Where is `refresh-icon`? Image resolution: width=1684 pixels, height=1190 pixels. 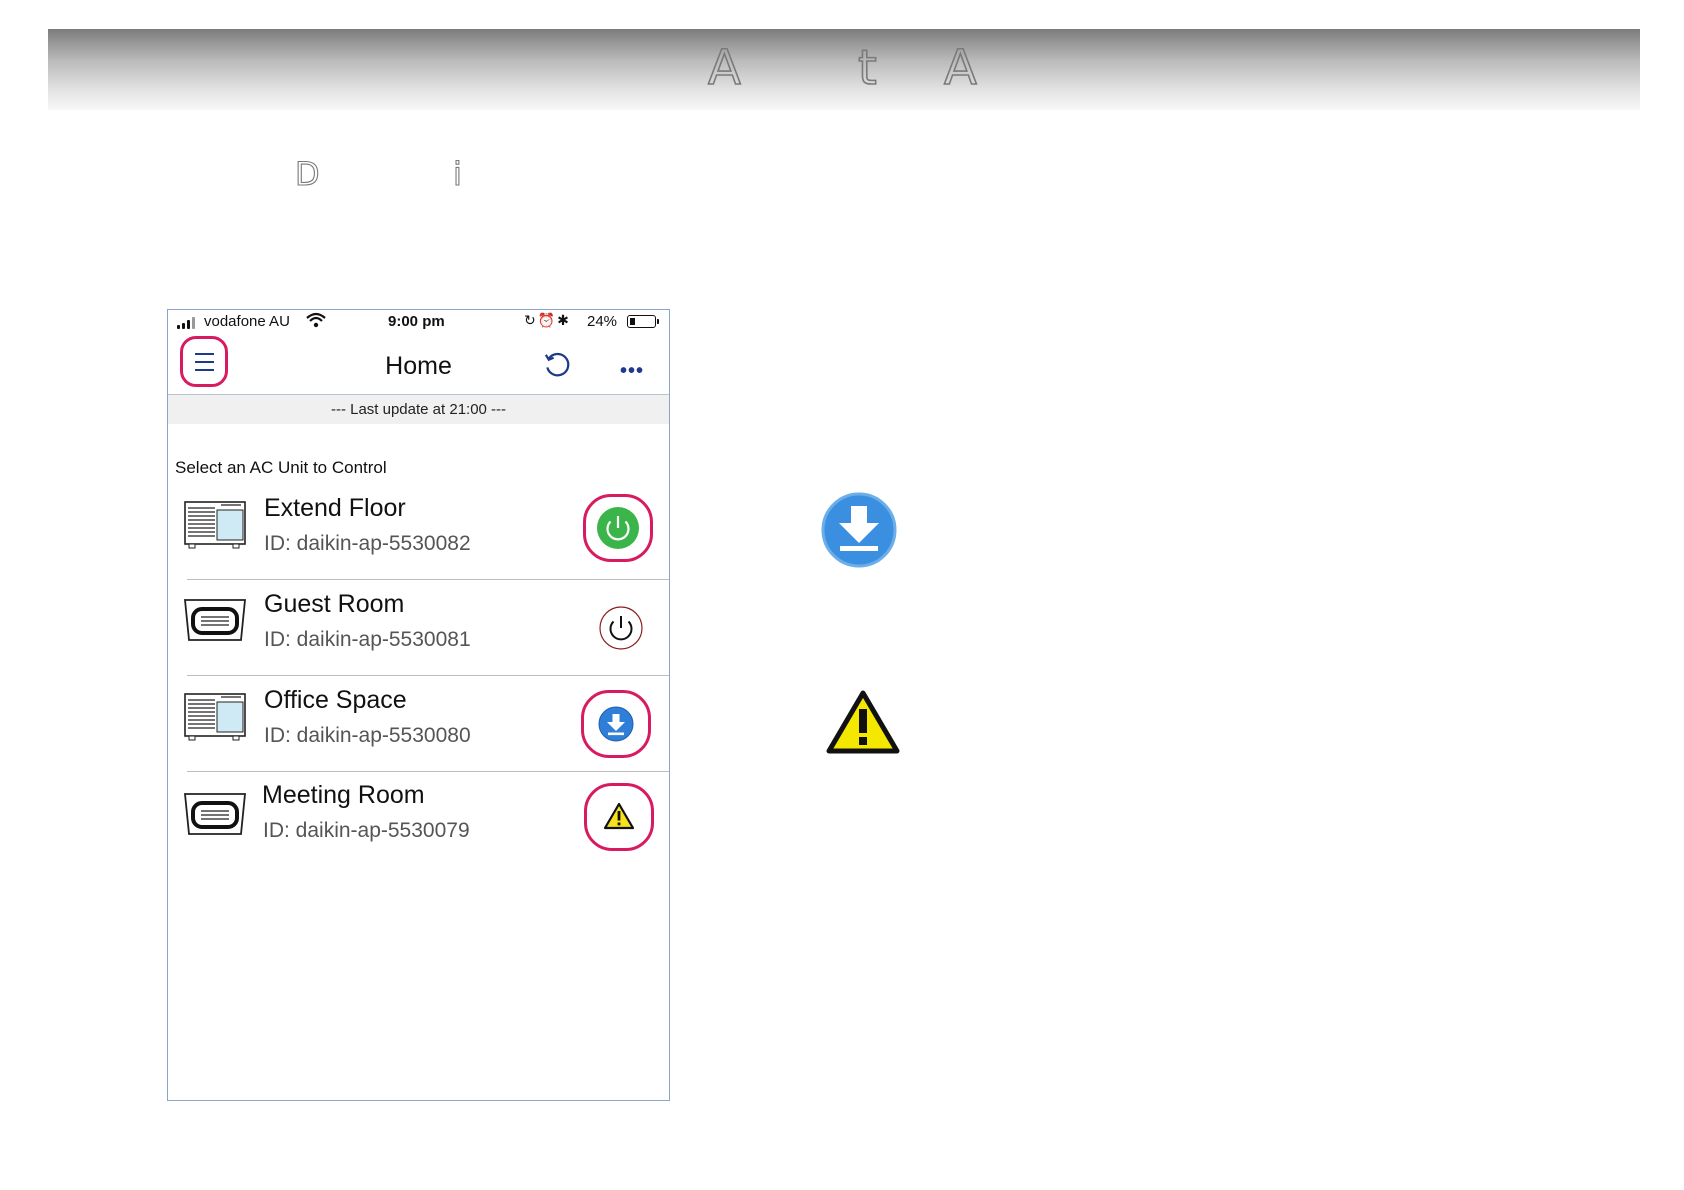 refresh-icon is located at coordinates (557, 365).